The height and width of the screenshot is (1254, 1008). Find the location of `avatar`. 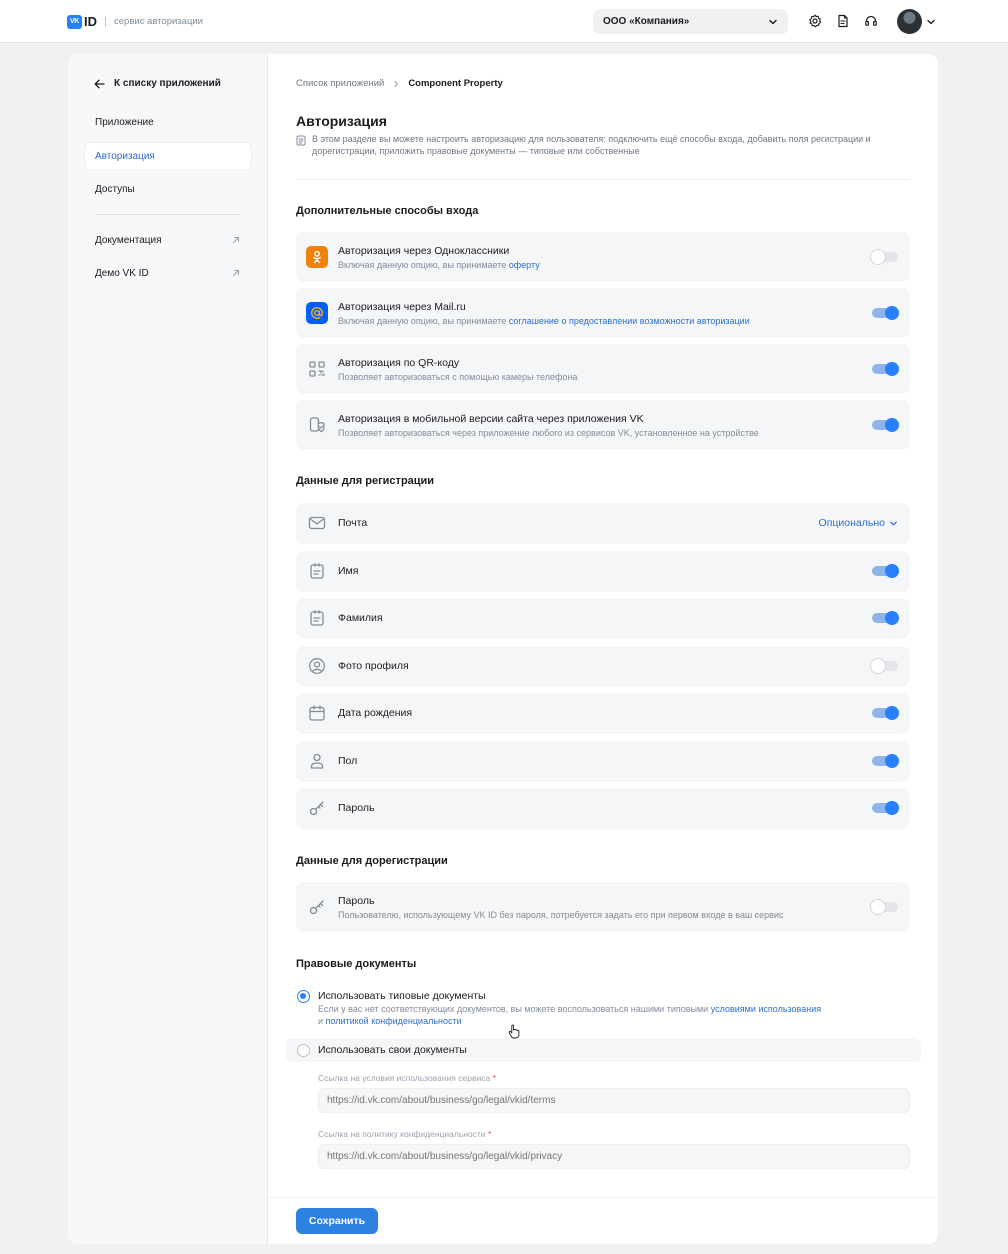

avatar is located at coordinates (909, 21).